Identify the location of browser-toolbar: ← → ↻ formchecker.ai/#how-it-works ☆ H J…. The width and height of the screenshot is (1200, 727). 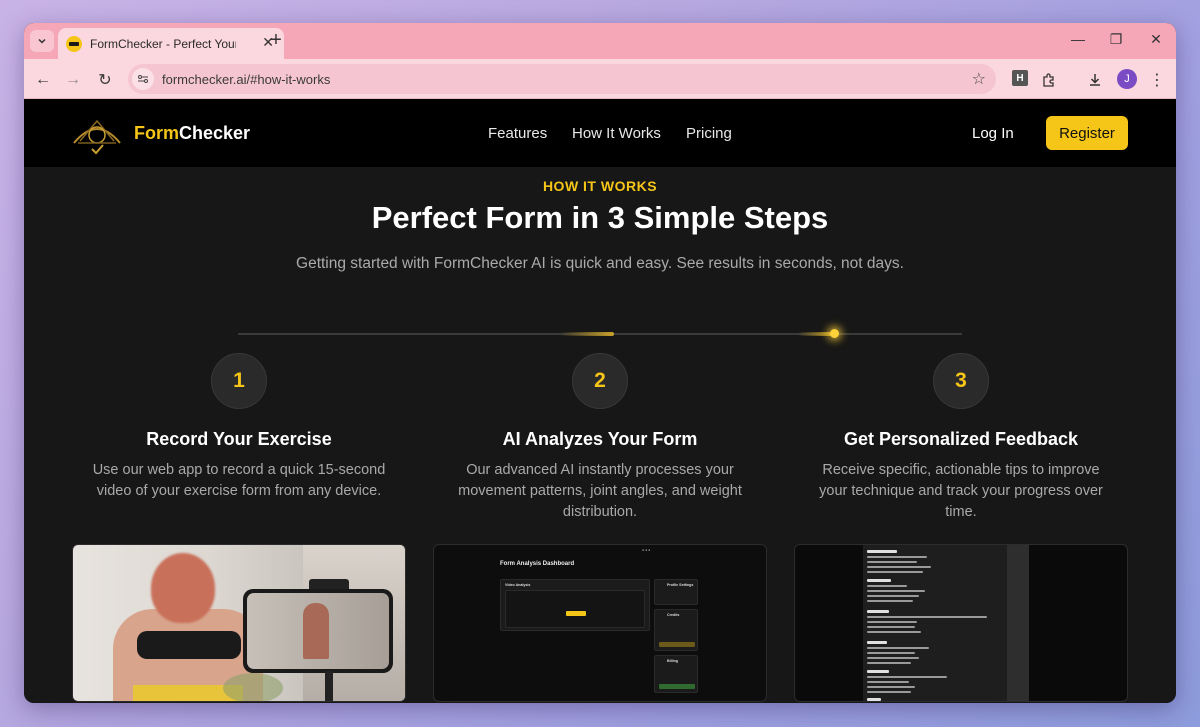
(600, 79).